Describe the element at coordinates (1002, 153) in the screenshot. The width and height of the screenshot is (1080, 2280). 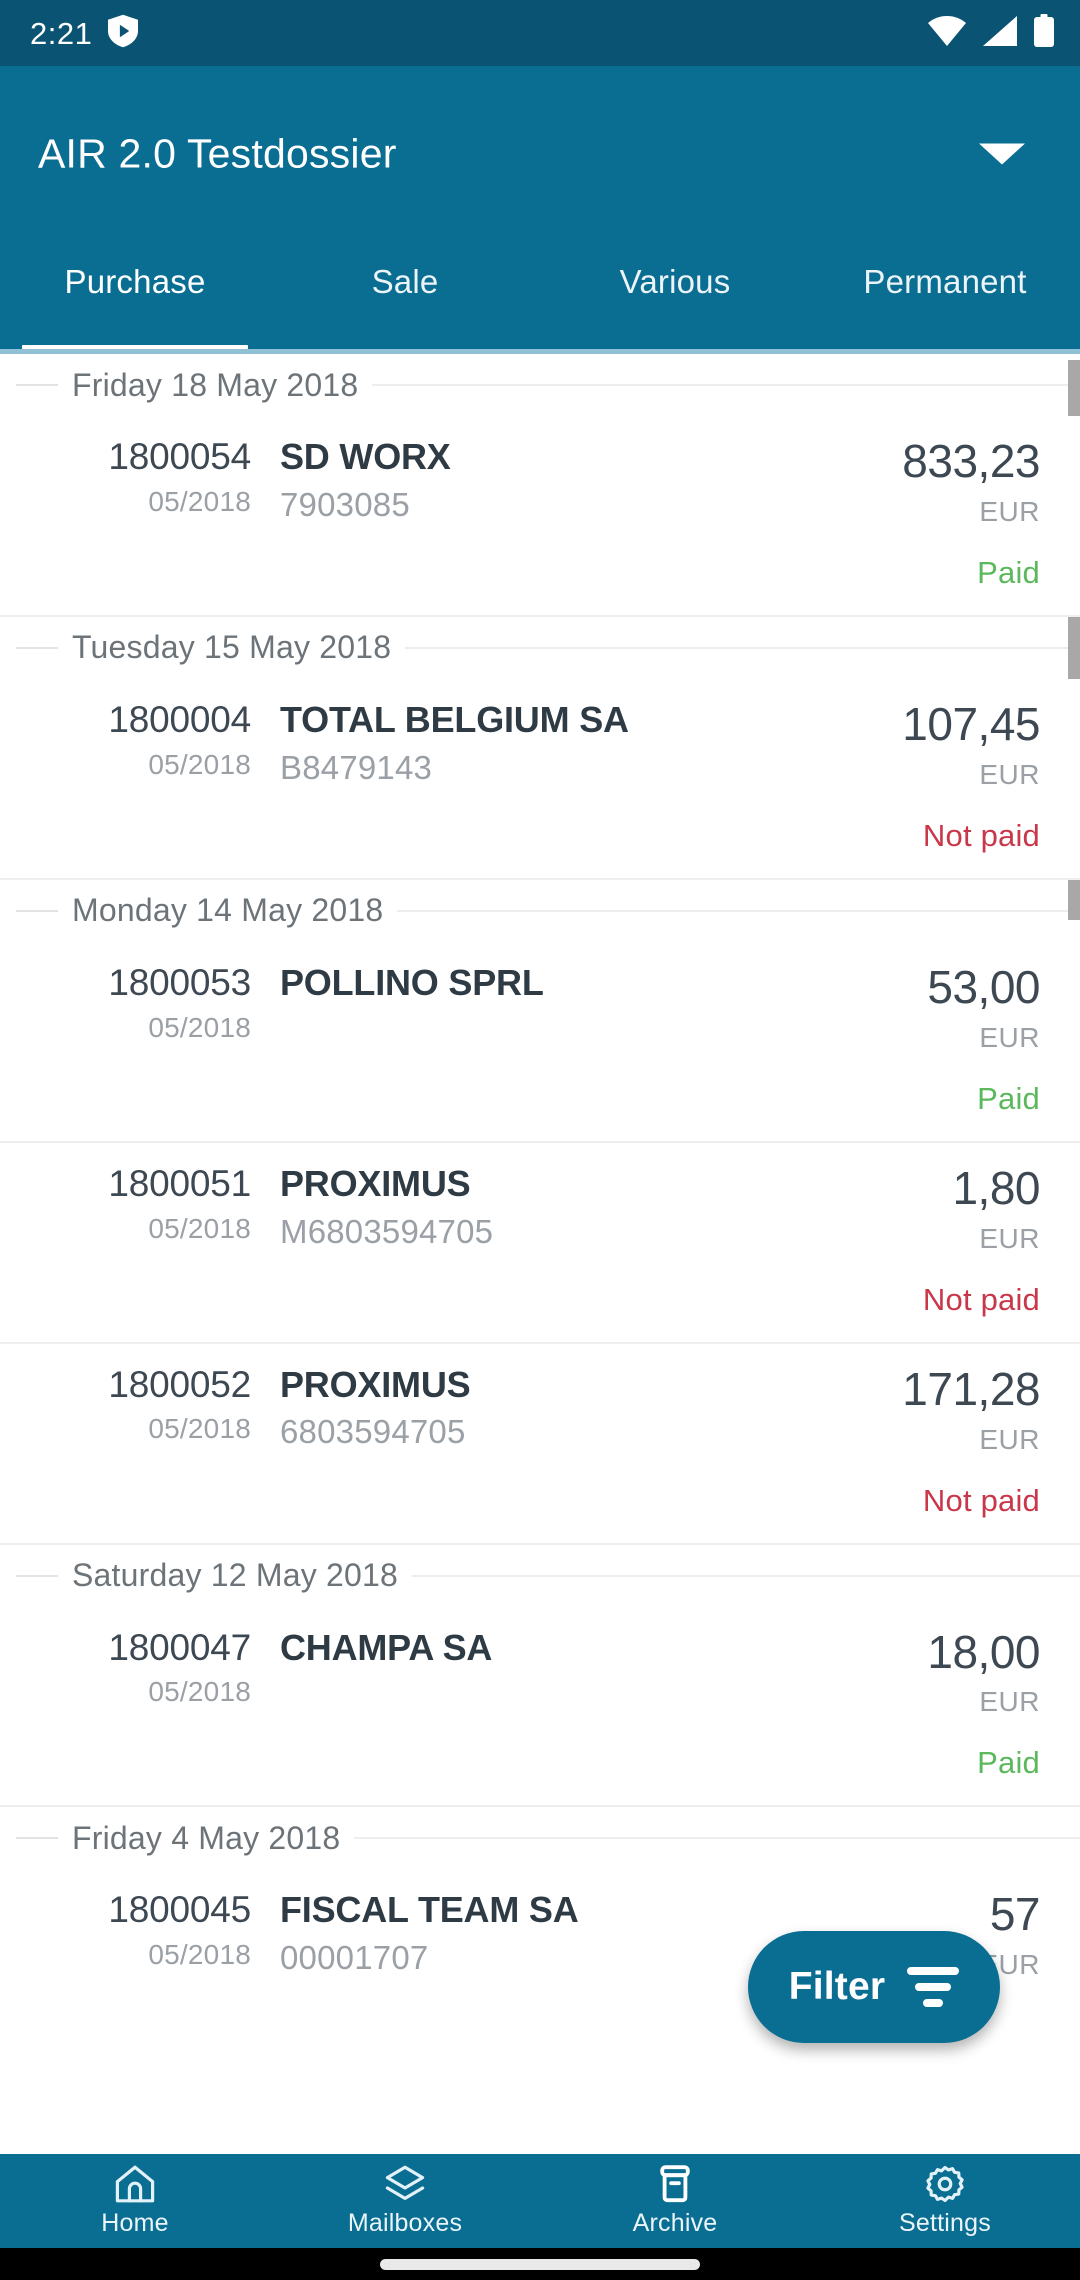
I see `chevron-down-icon` at that location.